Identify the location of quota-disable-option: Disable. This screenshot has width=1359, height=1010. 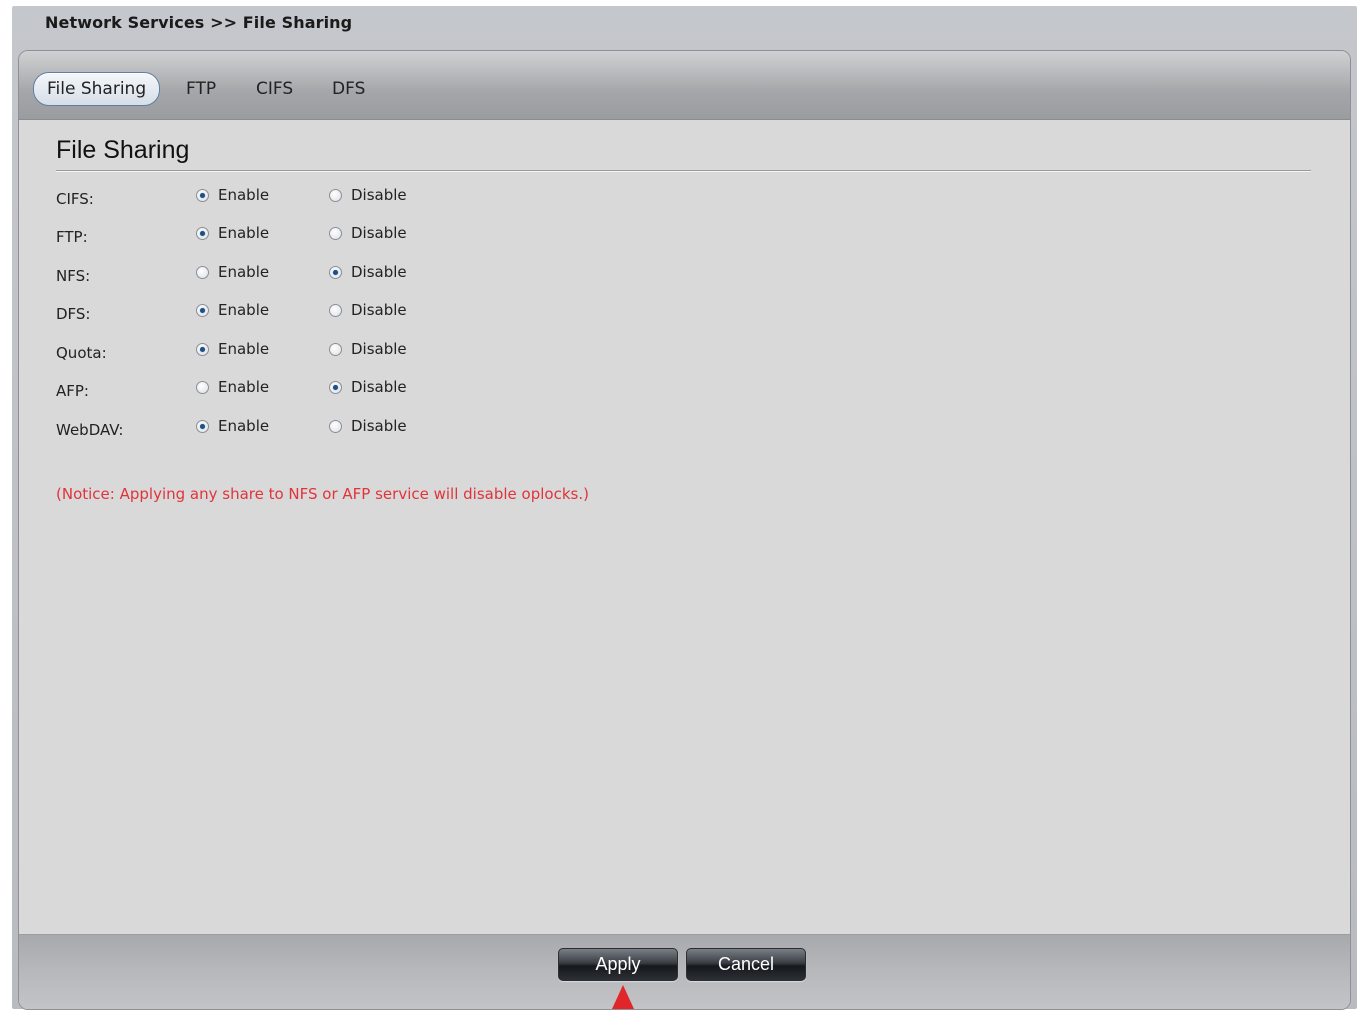
(368, 349).